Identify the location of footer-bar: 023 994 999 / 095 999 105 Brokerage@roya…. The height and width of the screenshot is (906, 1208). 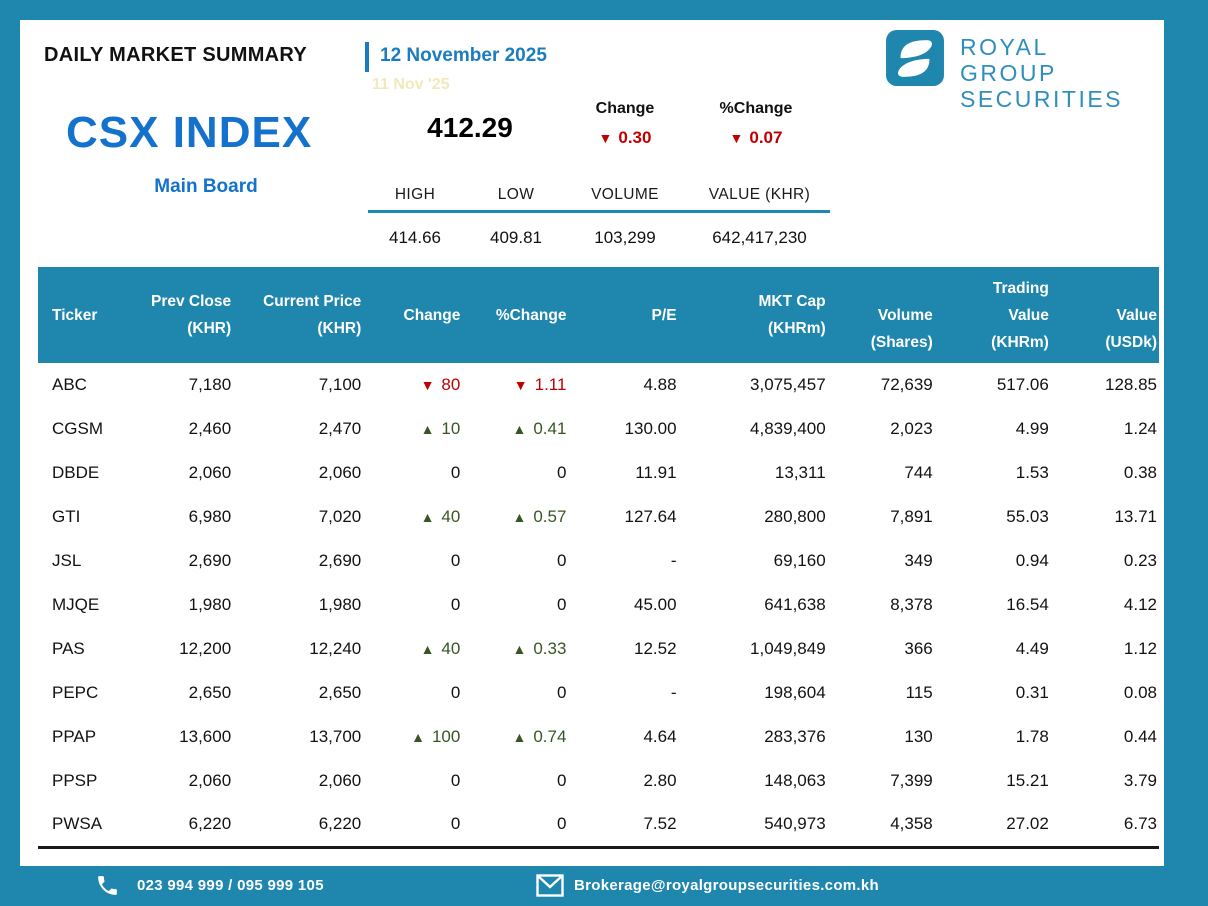
(604, 886).